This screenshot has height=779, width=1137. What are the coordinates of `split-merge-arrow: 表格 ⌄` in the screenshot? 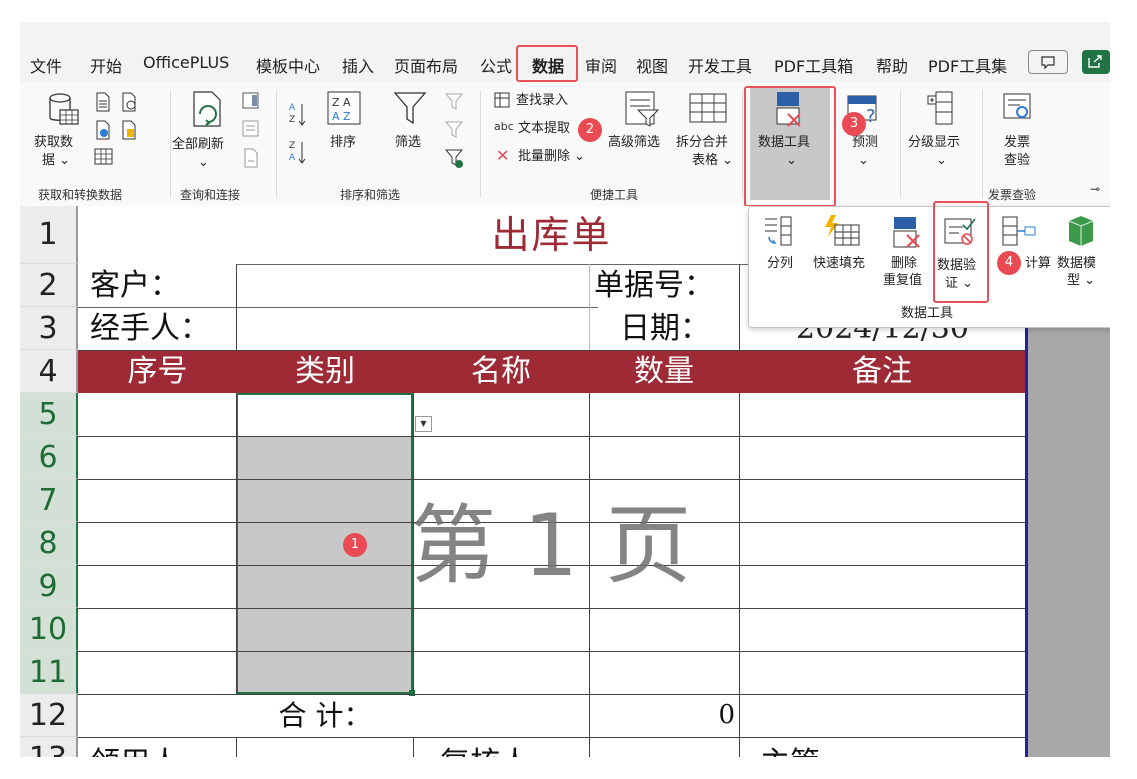 It's located at (712, 161).